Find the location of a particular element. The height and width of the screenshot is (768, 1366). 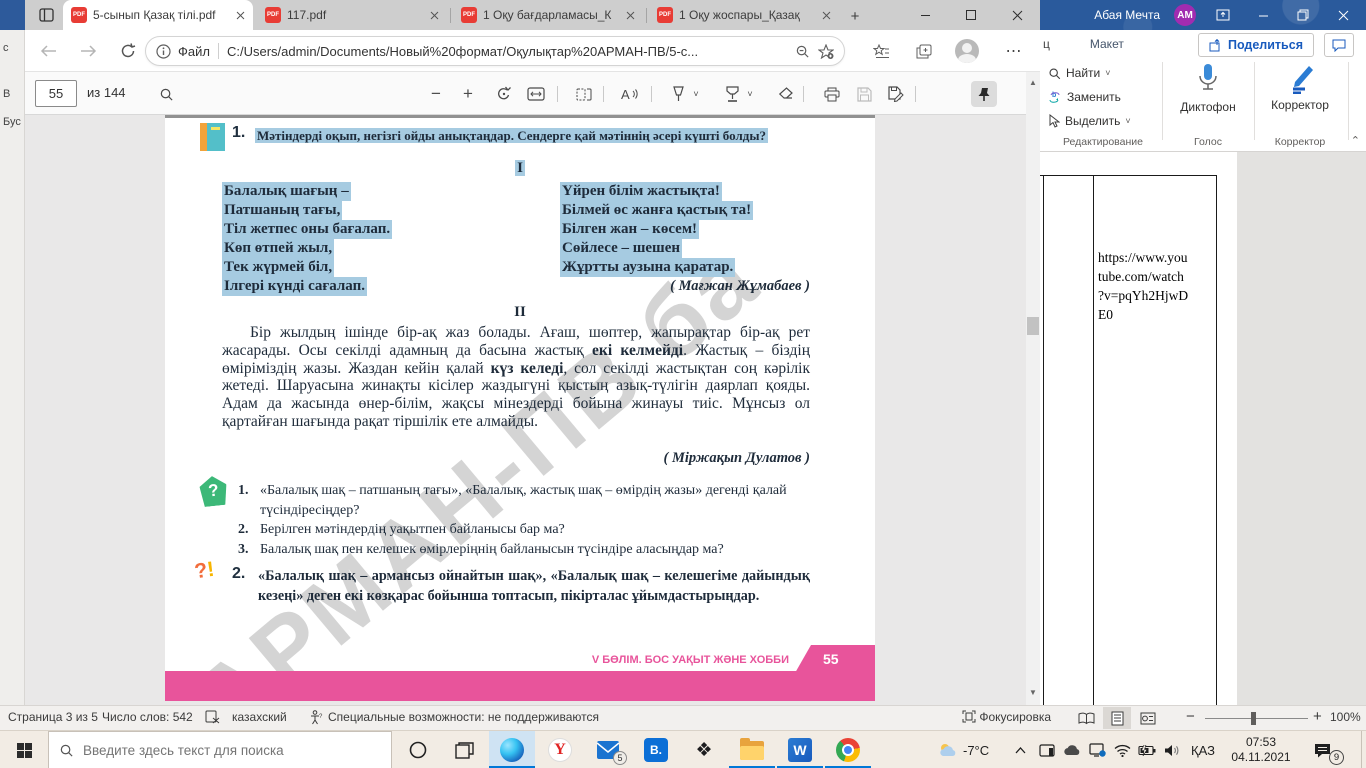

edge-maximize-button is located at coordinates (971, 15).